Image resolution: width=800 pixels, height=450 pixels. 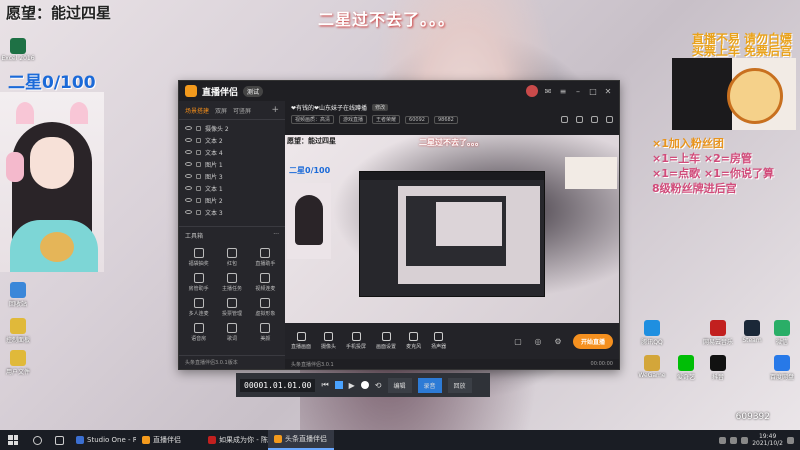 I want to click on desktop-icon: 腾讯QQ, so click(x=652, y=333).